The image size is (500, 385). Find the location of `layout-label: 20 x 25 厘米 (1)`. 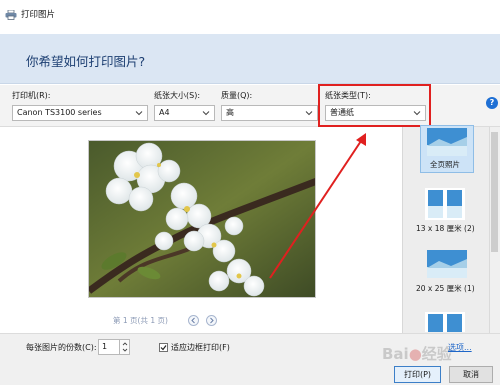

layout-label: 20 x 25 厘米 (1) is located at coordinates (445, 288).